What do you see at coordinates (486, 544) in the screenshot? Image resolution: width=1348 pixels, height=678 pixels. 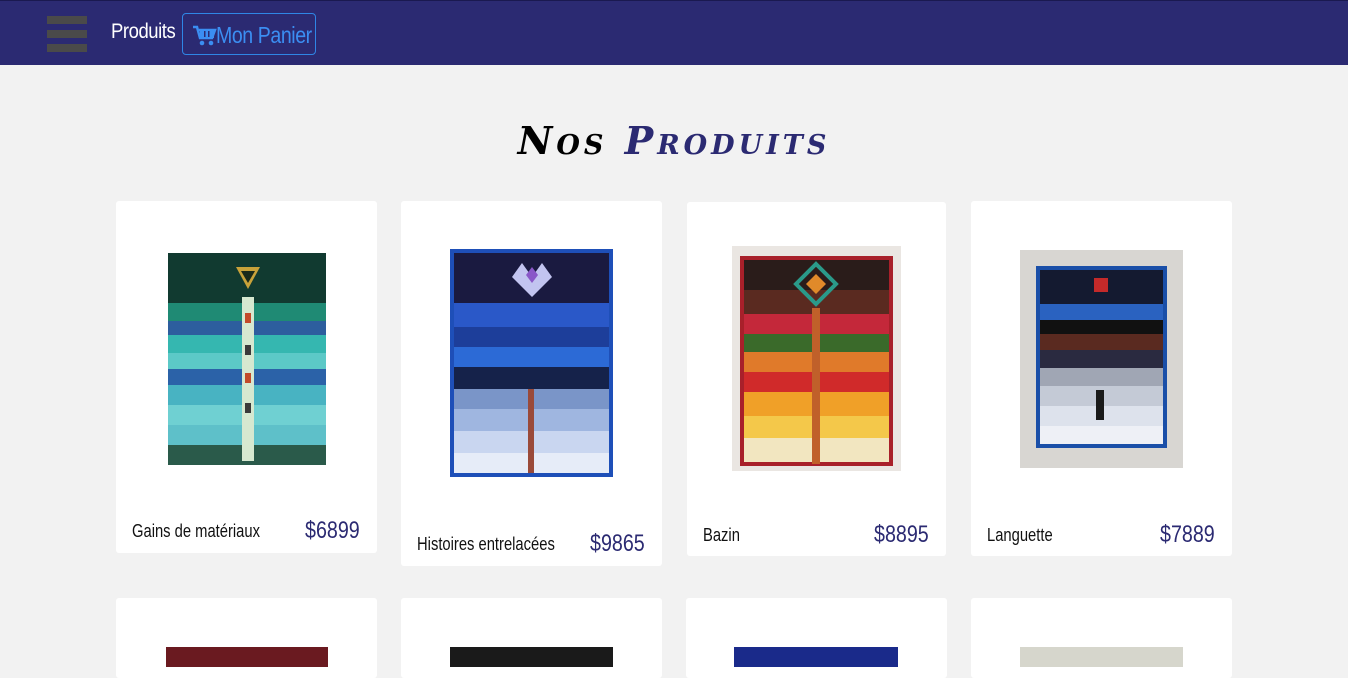 I see `product-name: Histoires entrelacées` at bounding box center [486, 544].